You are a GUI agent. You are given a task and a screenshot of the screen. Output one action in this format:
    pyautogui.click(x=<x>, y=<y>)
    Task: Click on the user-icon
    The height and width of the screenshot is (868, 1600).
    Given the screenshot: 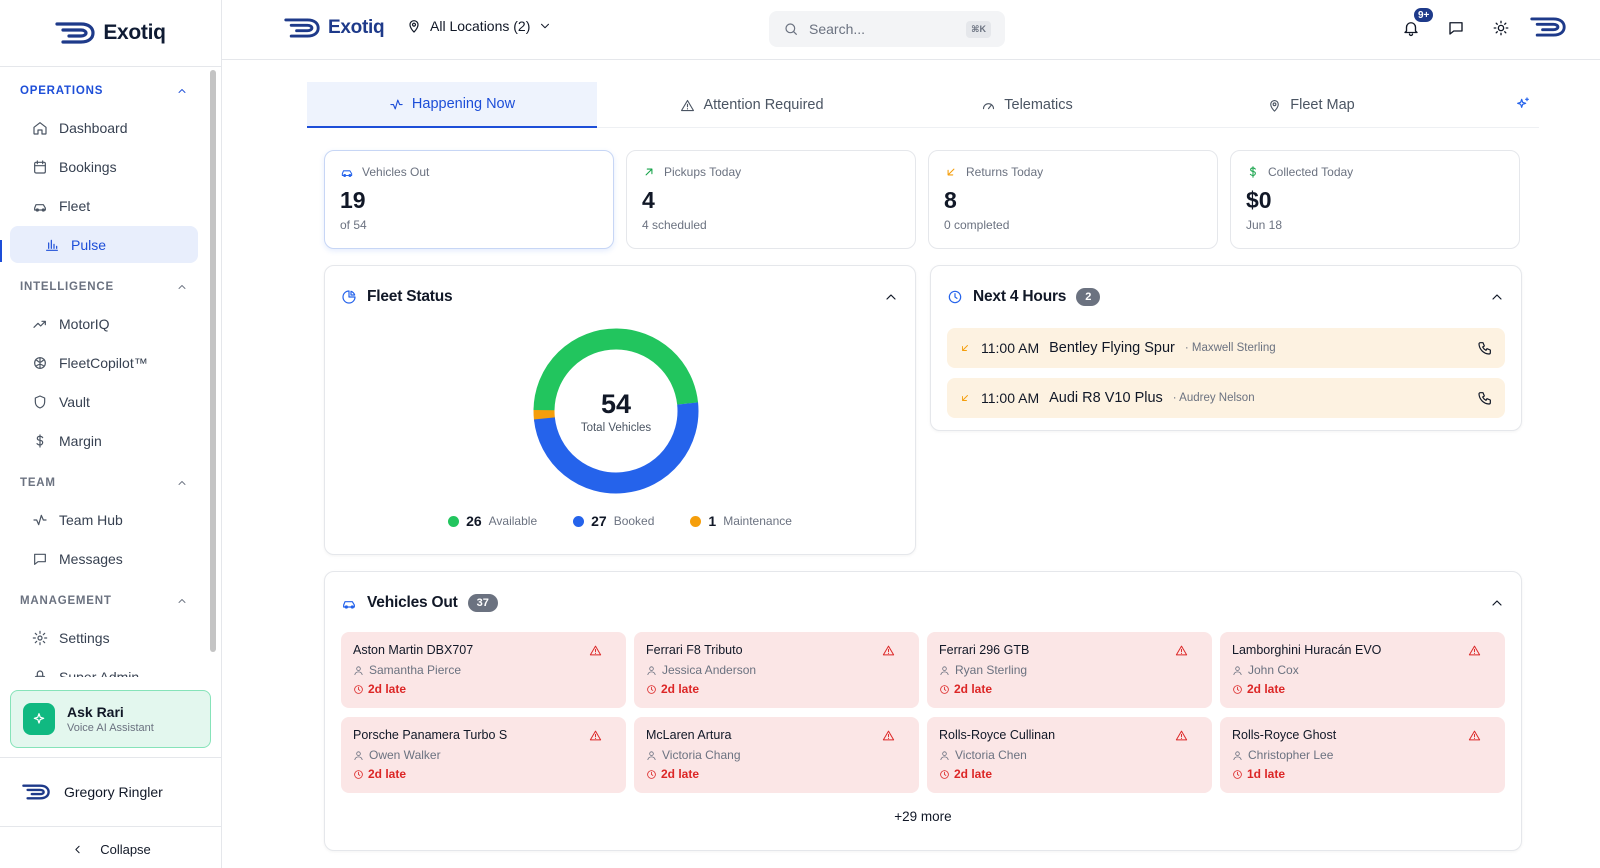 What is the action you would take?
    pyautogui.click(x=651, y=755)
    